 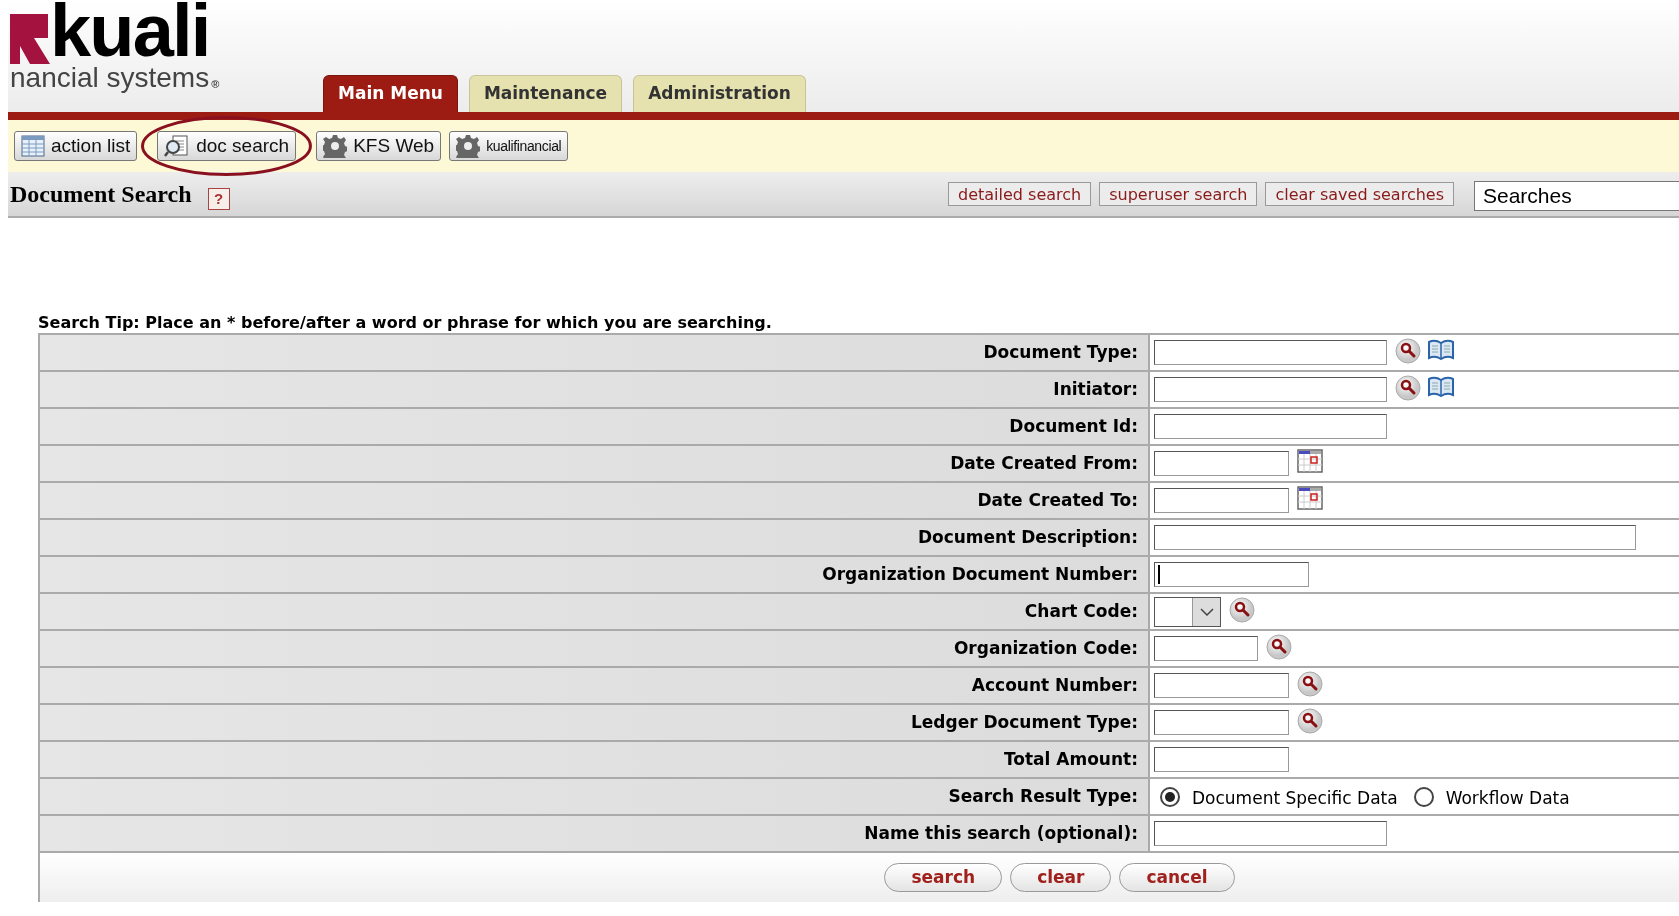 What do you see at coordinates (1359, 194) in the screenshot?
I see `search-option-button: clear saved searches` at bounding box center [1359, 194].